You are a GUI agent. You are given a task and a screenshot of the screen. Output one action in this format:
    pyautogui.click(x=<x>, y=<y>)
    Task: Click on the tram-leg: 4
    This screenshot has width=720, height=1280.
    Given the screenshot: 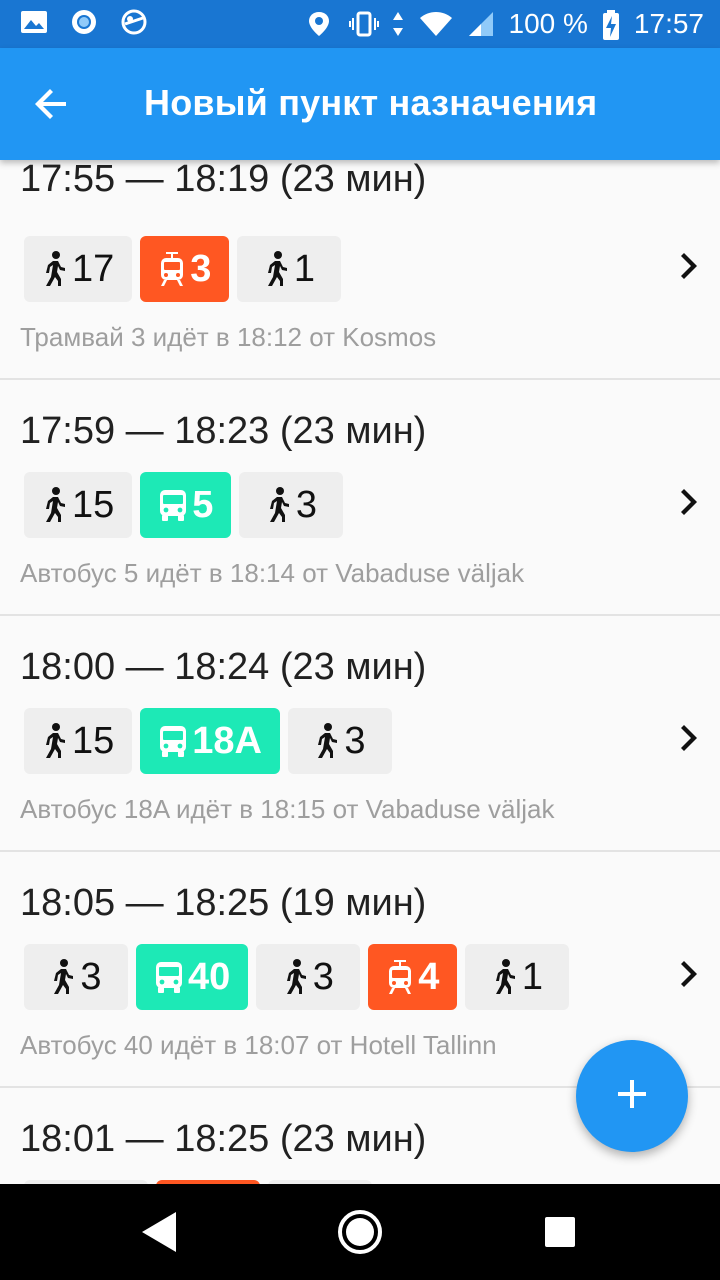 What is the action you would take?
    pyautogui.click(x=413, y=977)
    